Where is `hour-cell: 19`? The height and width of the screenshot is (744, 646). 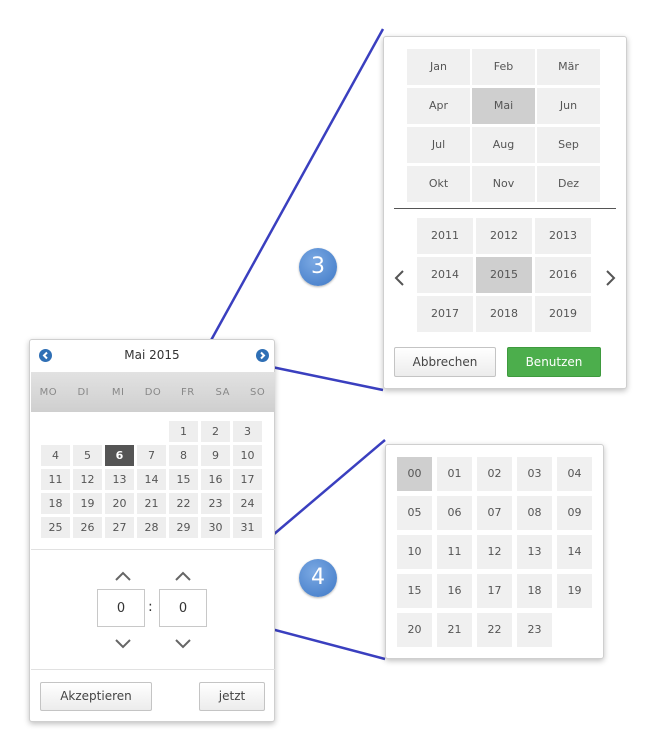
hour-cell: 19 is located at coordinates (574, 591).